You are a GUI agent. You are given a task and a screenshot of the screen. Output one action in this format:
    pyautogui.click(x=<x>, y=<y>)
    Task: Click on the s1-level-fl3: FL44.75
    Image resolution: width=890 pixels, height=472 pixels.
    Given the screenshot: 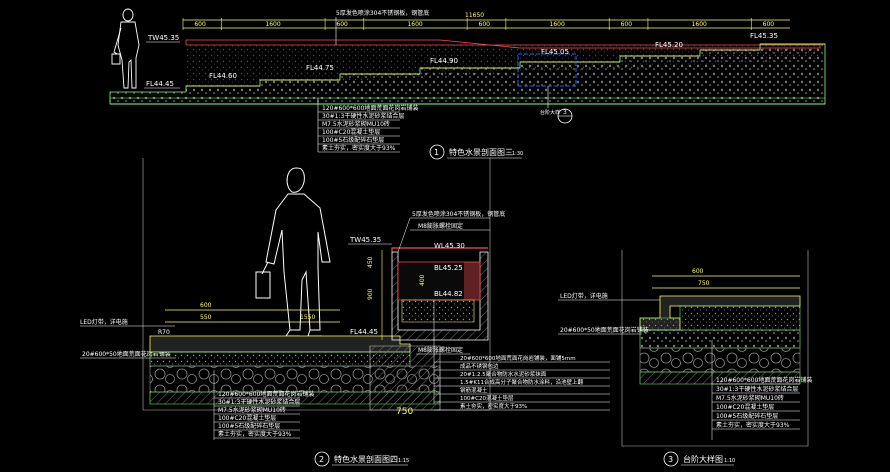 What is the action you would take?
    pyautogui.click(x=320, y=68)
    